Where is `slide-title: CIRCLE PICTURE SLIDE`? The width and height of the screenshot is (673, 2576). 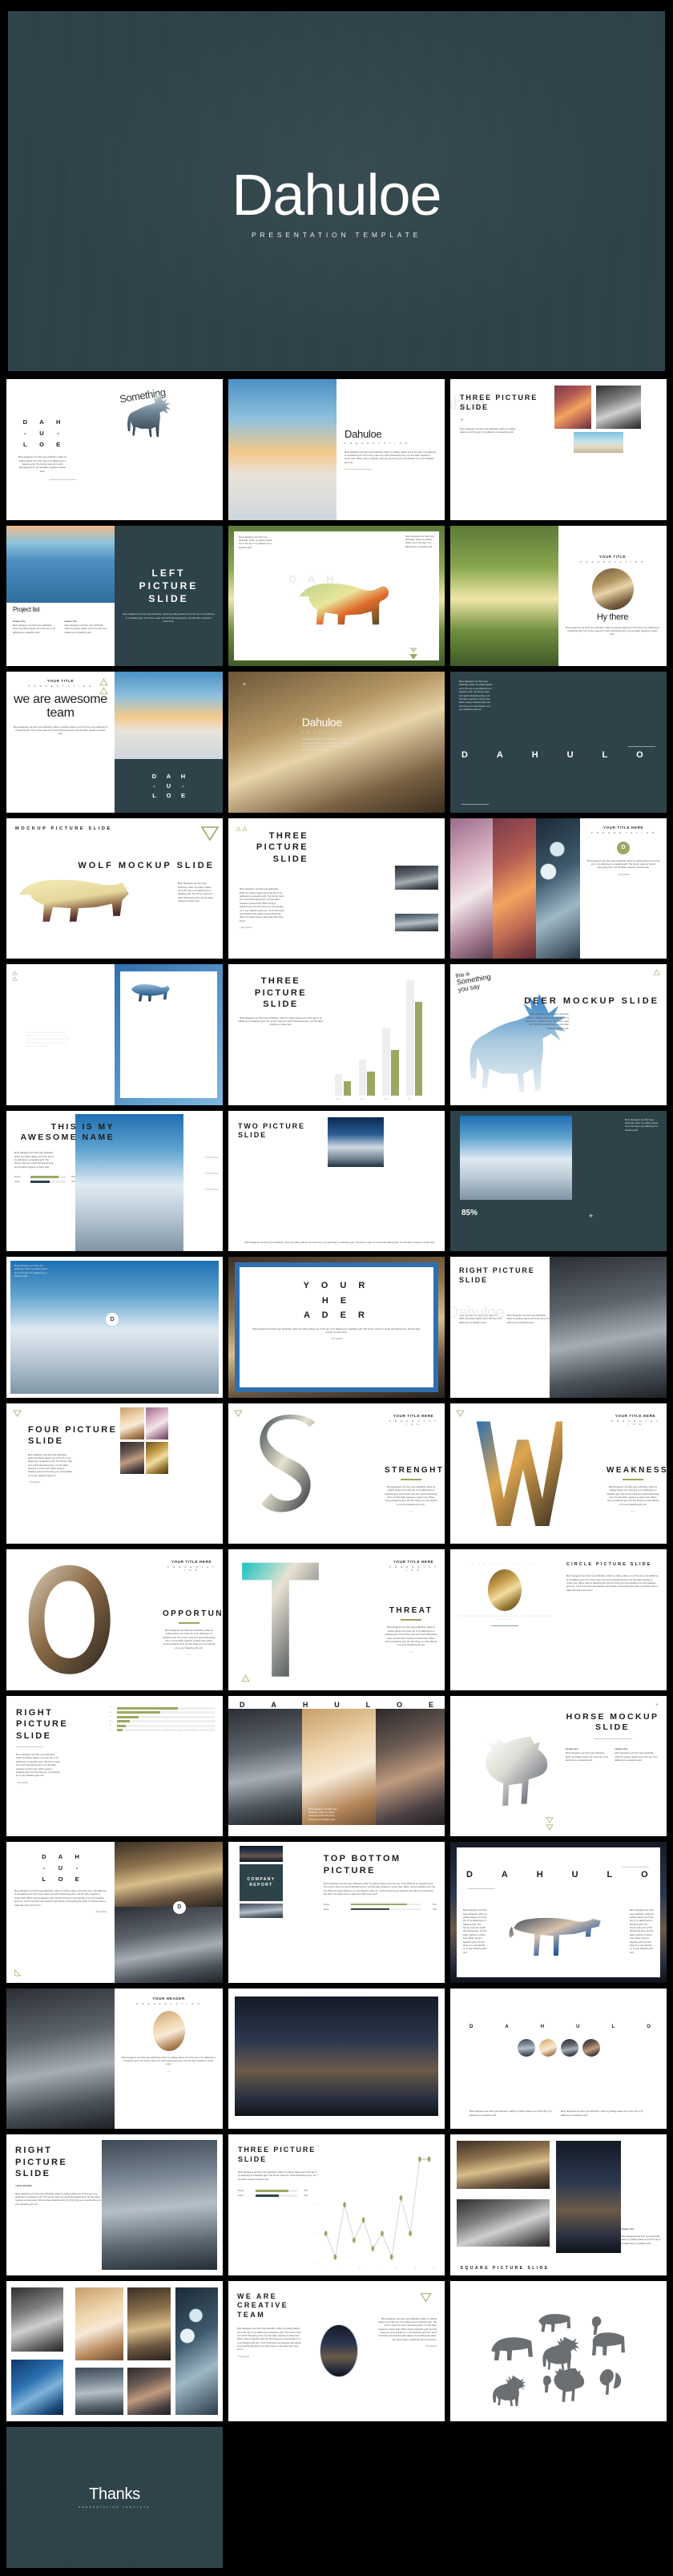 slide-title: CIRCLE PICTURE SLIDE is located at coordinates (609, 1565).